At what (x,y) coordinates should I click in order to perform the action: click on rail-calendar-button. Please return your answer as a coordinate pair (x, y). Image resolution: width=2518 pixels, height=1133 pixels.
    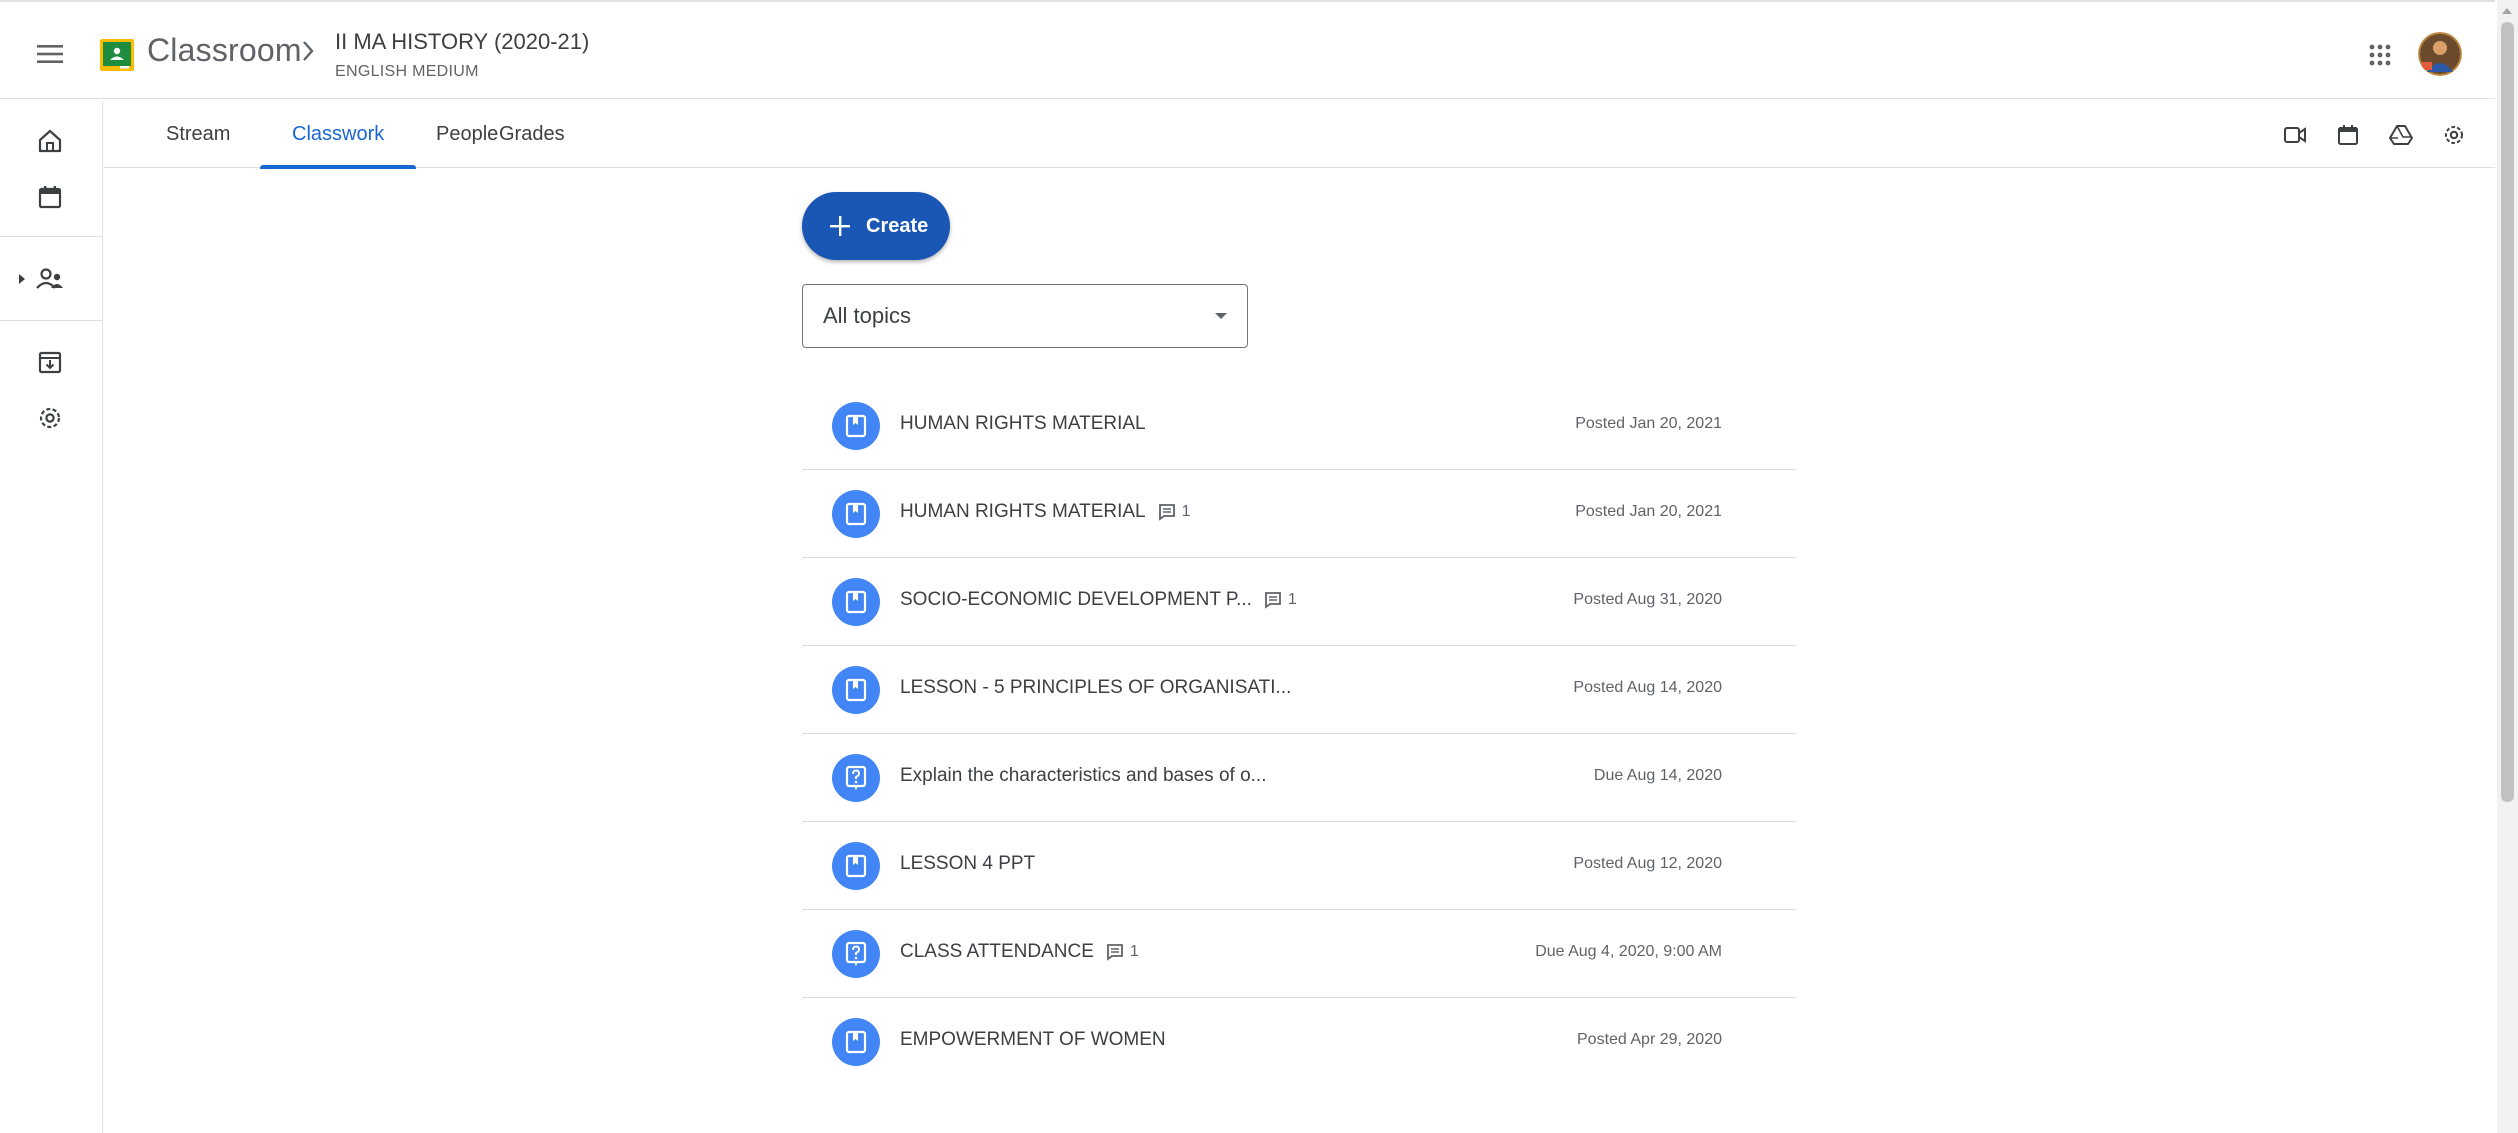
    Looking at the image, I should click on (50, 197).